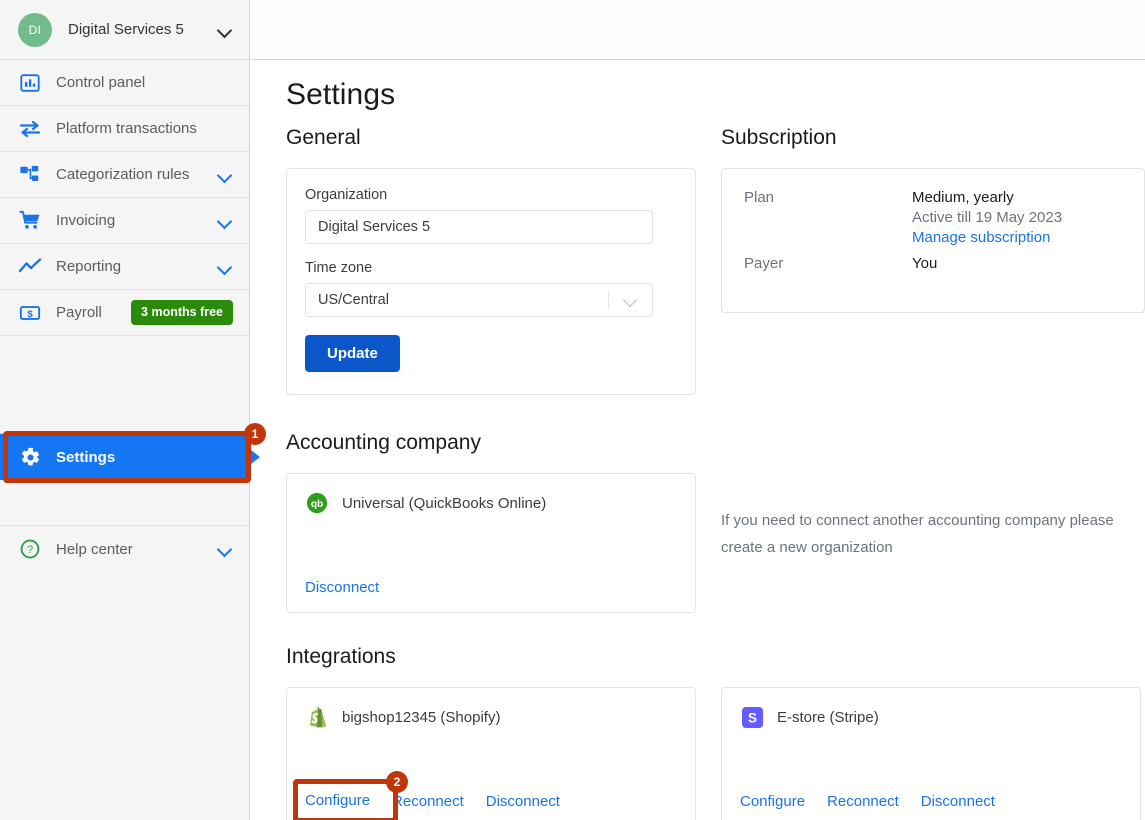 This screenshot has height=820, width=1145. I want to click on accounting-actions: Disconnect, so click(491, 587).